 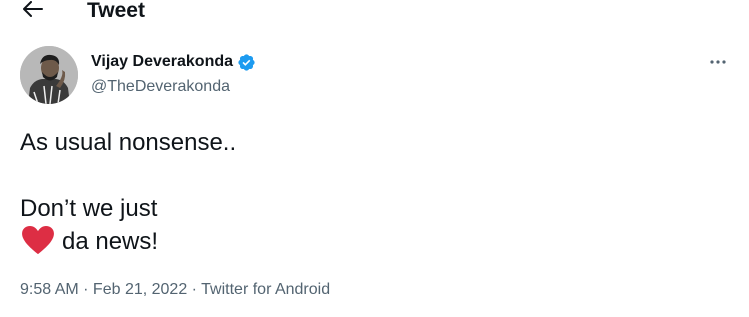 I want to click on more-horizontal-icon, so click(x=718, y=62).